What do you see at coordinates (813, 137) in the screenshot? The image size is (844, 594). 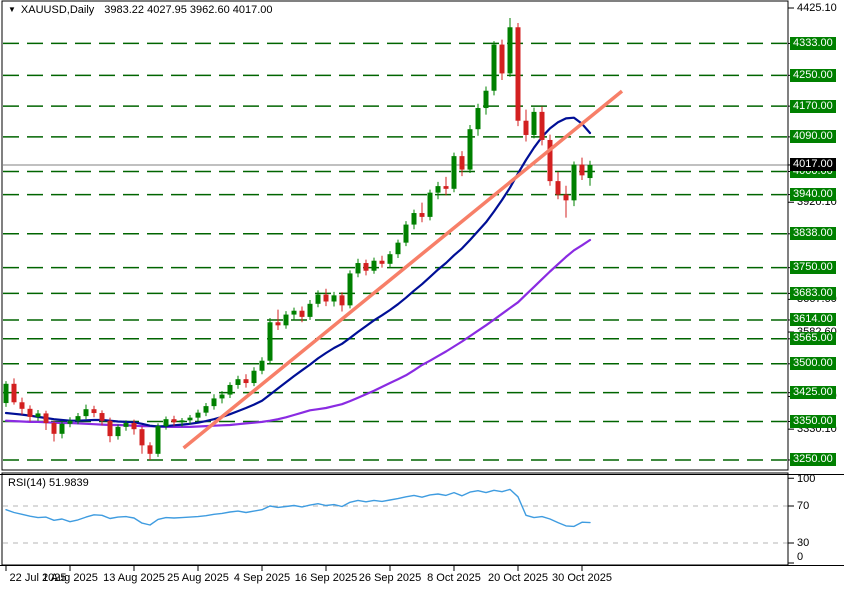 I see `level-price-badge: 4090.00` at bounding box center [813, 137].